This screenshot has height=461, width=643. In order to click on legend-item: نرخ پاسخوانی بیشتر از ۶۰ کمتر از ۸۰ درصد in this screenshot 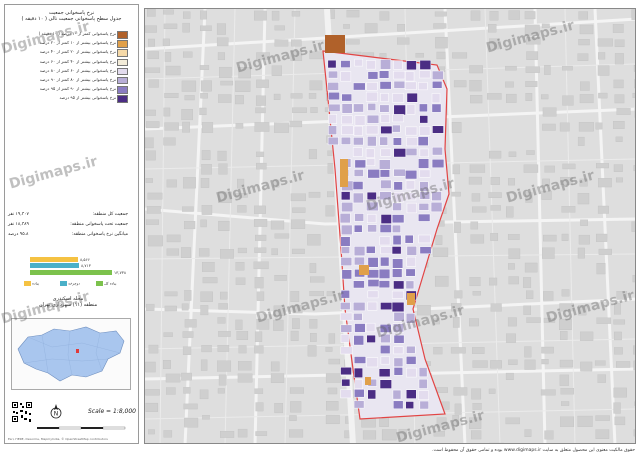, I will do `click(68, 71)`.